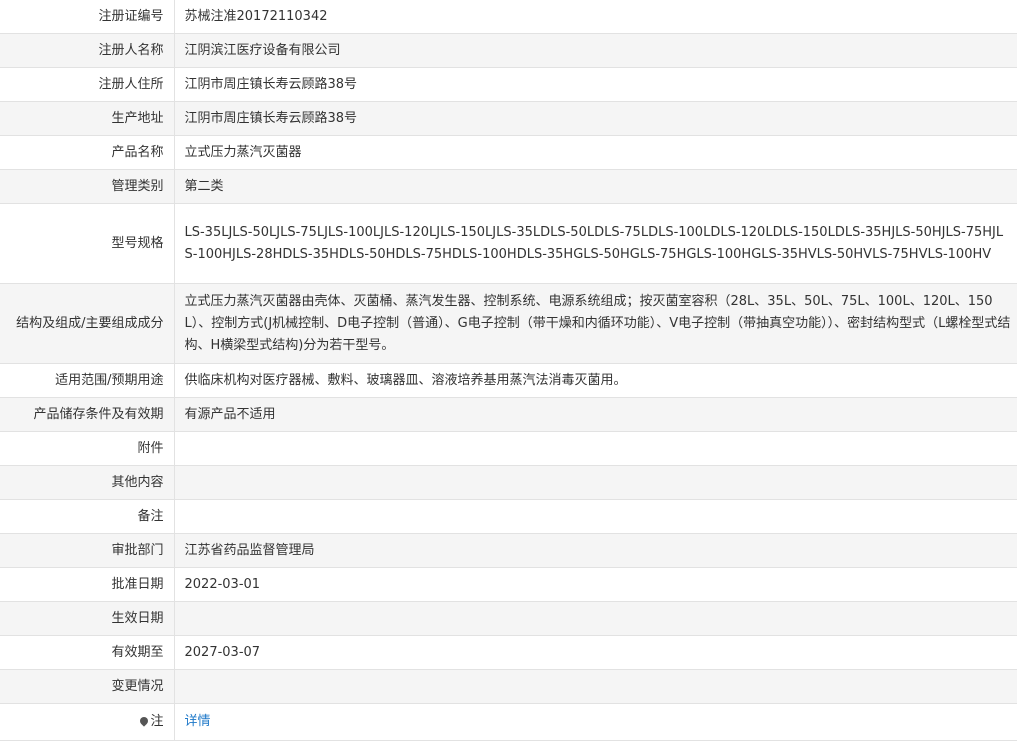 The width and height of the screenshot is (1017, 749). I want to click on row-other-content: 其他内容, so click(508, 482).